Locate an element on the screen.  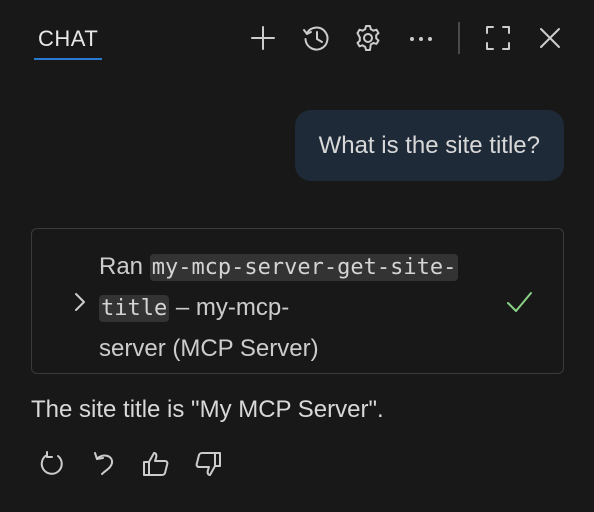
retry-button is located at coordinates (52, 464).